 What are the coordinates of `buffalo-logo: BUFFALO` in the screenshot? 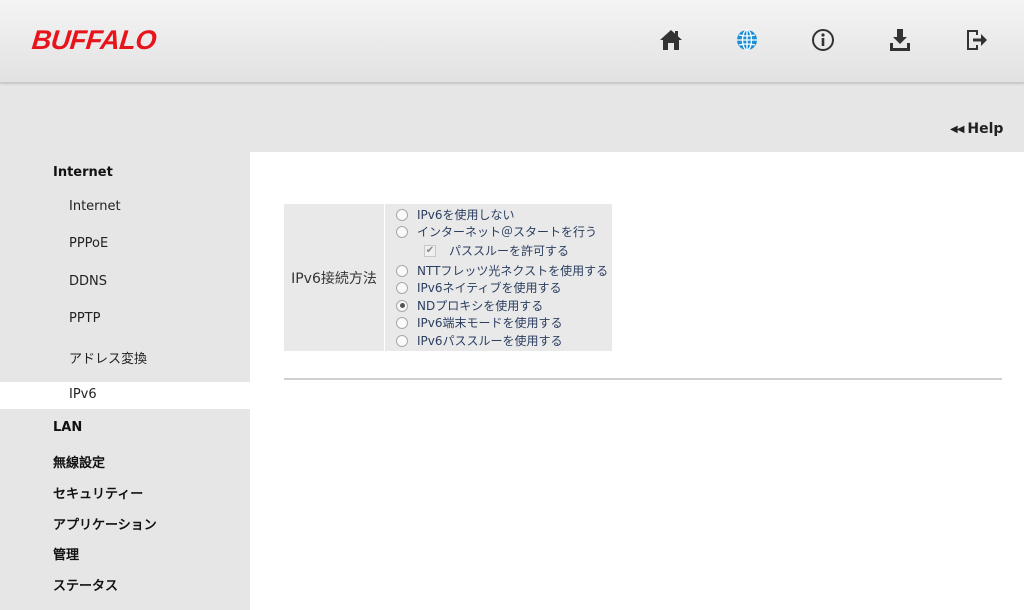 It's located at (93, 40).